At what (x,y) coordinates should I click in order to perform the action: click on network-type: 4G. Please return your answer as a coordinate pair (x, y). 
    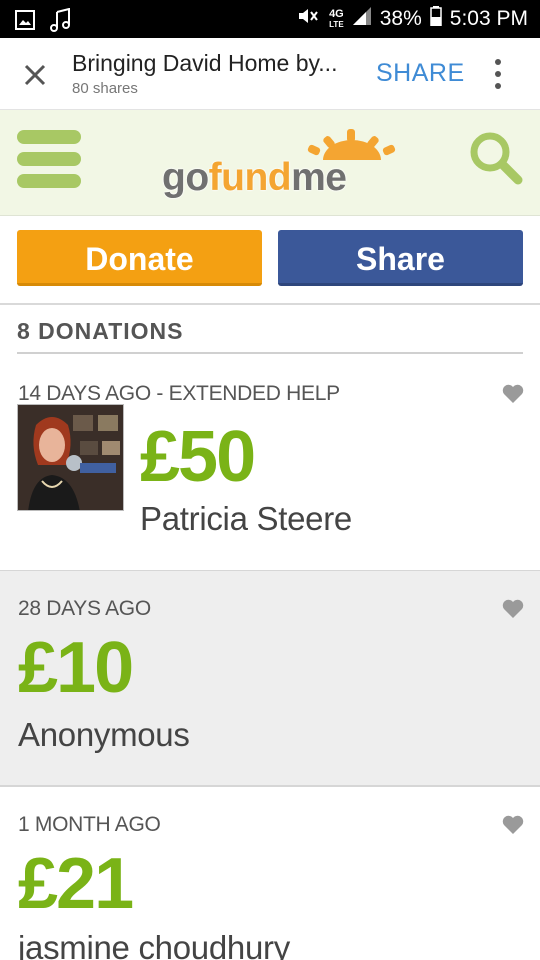
    Looking at the image, I should click on (336, 14).